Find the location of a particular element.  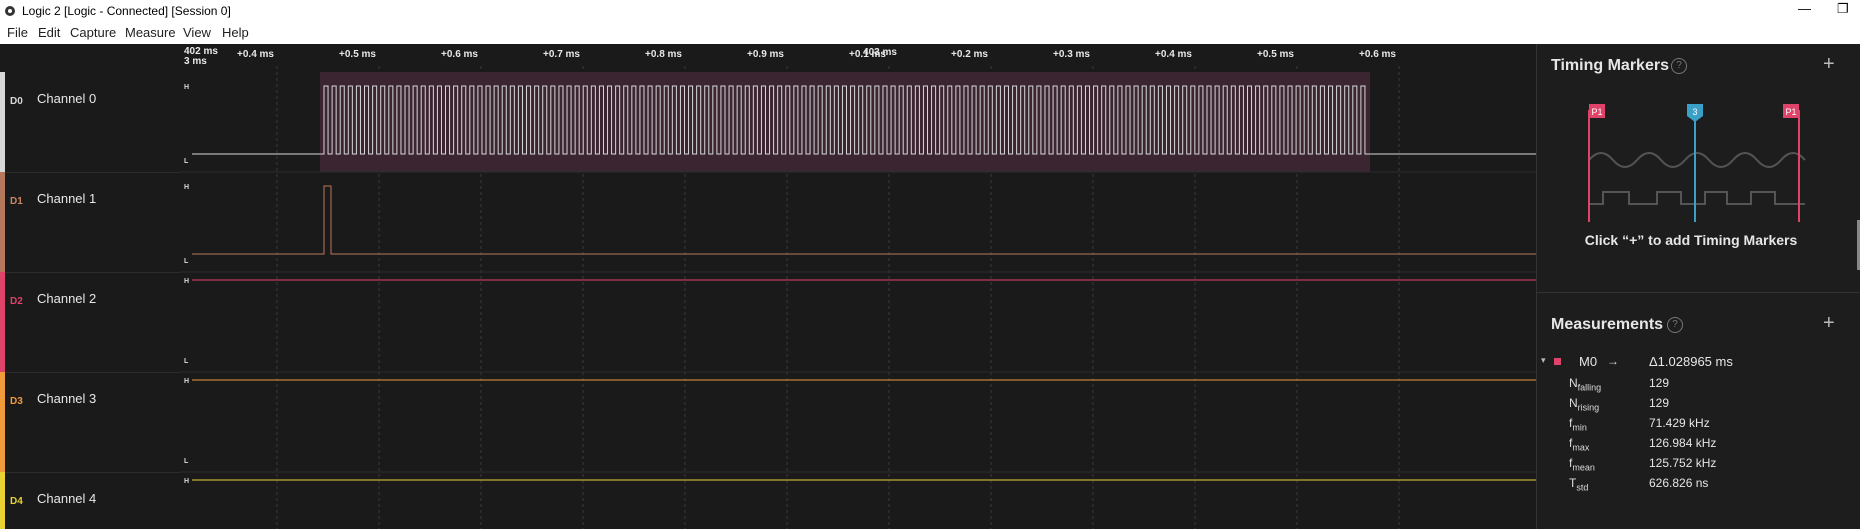

arrow-icon: → is located at coordinates (1613, 361).